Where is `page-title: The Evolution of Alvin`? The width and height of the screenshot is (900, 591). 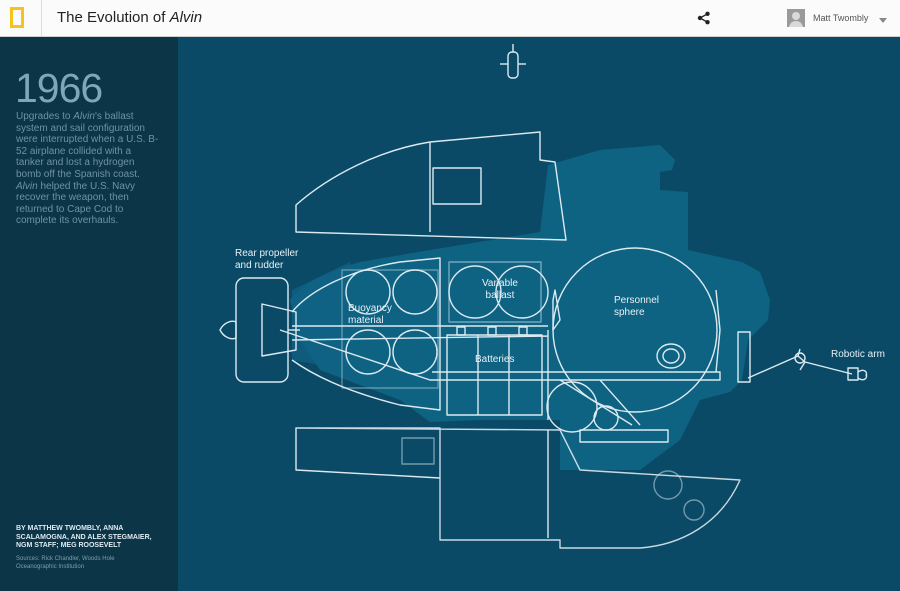
page-title: The Evolution of Alvin is located at coordinates (129, 17).